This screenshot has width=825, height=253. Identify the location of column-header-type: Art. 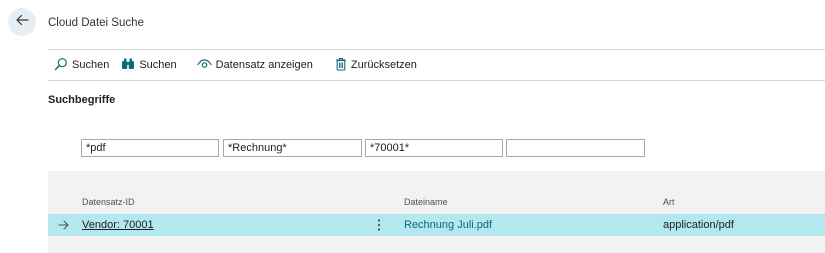
(669, 202).